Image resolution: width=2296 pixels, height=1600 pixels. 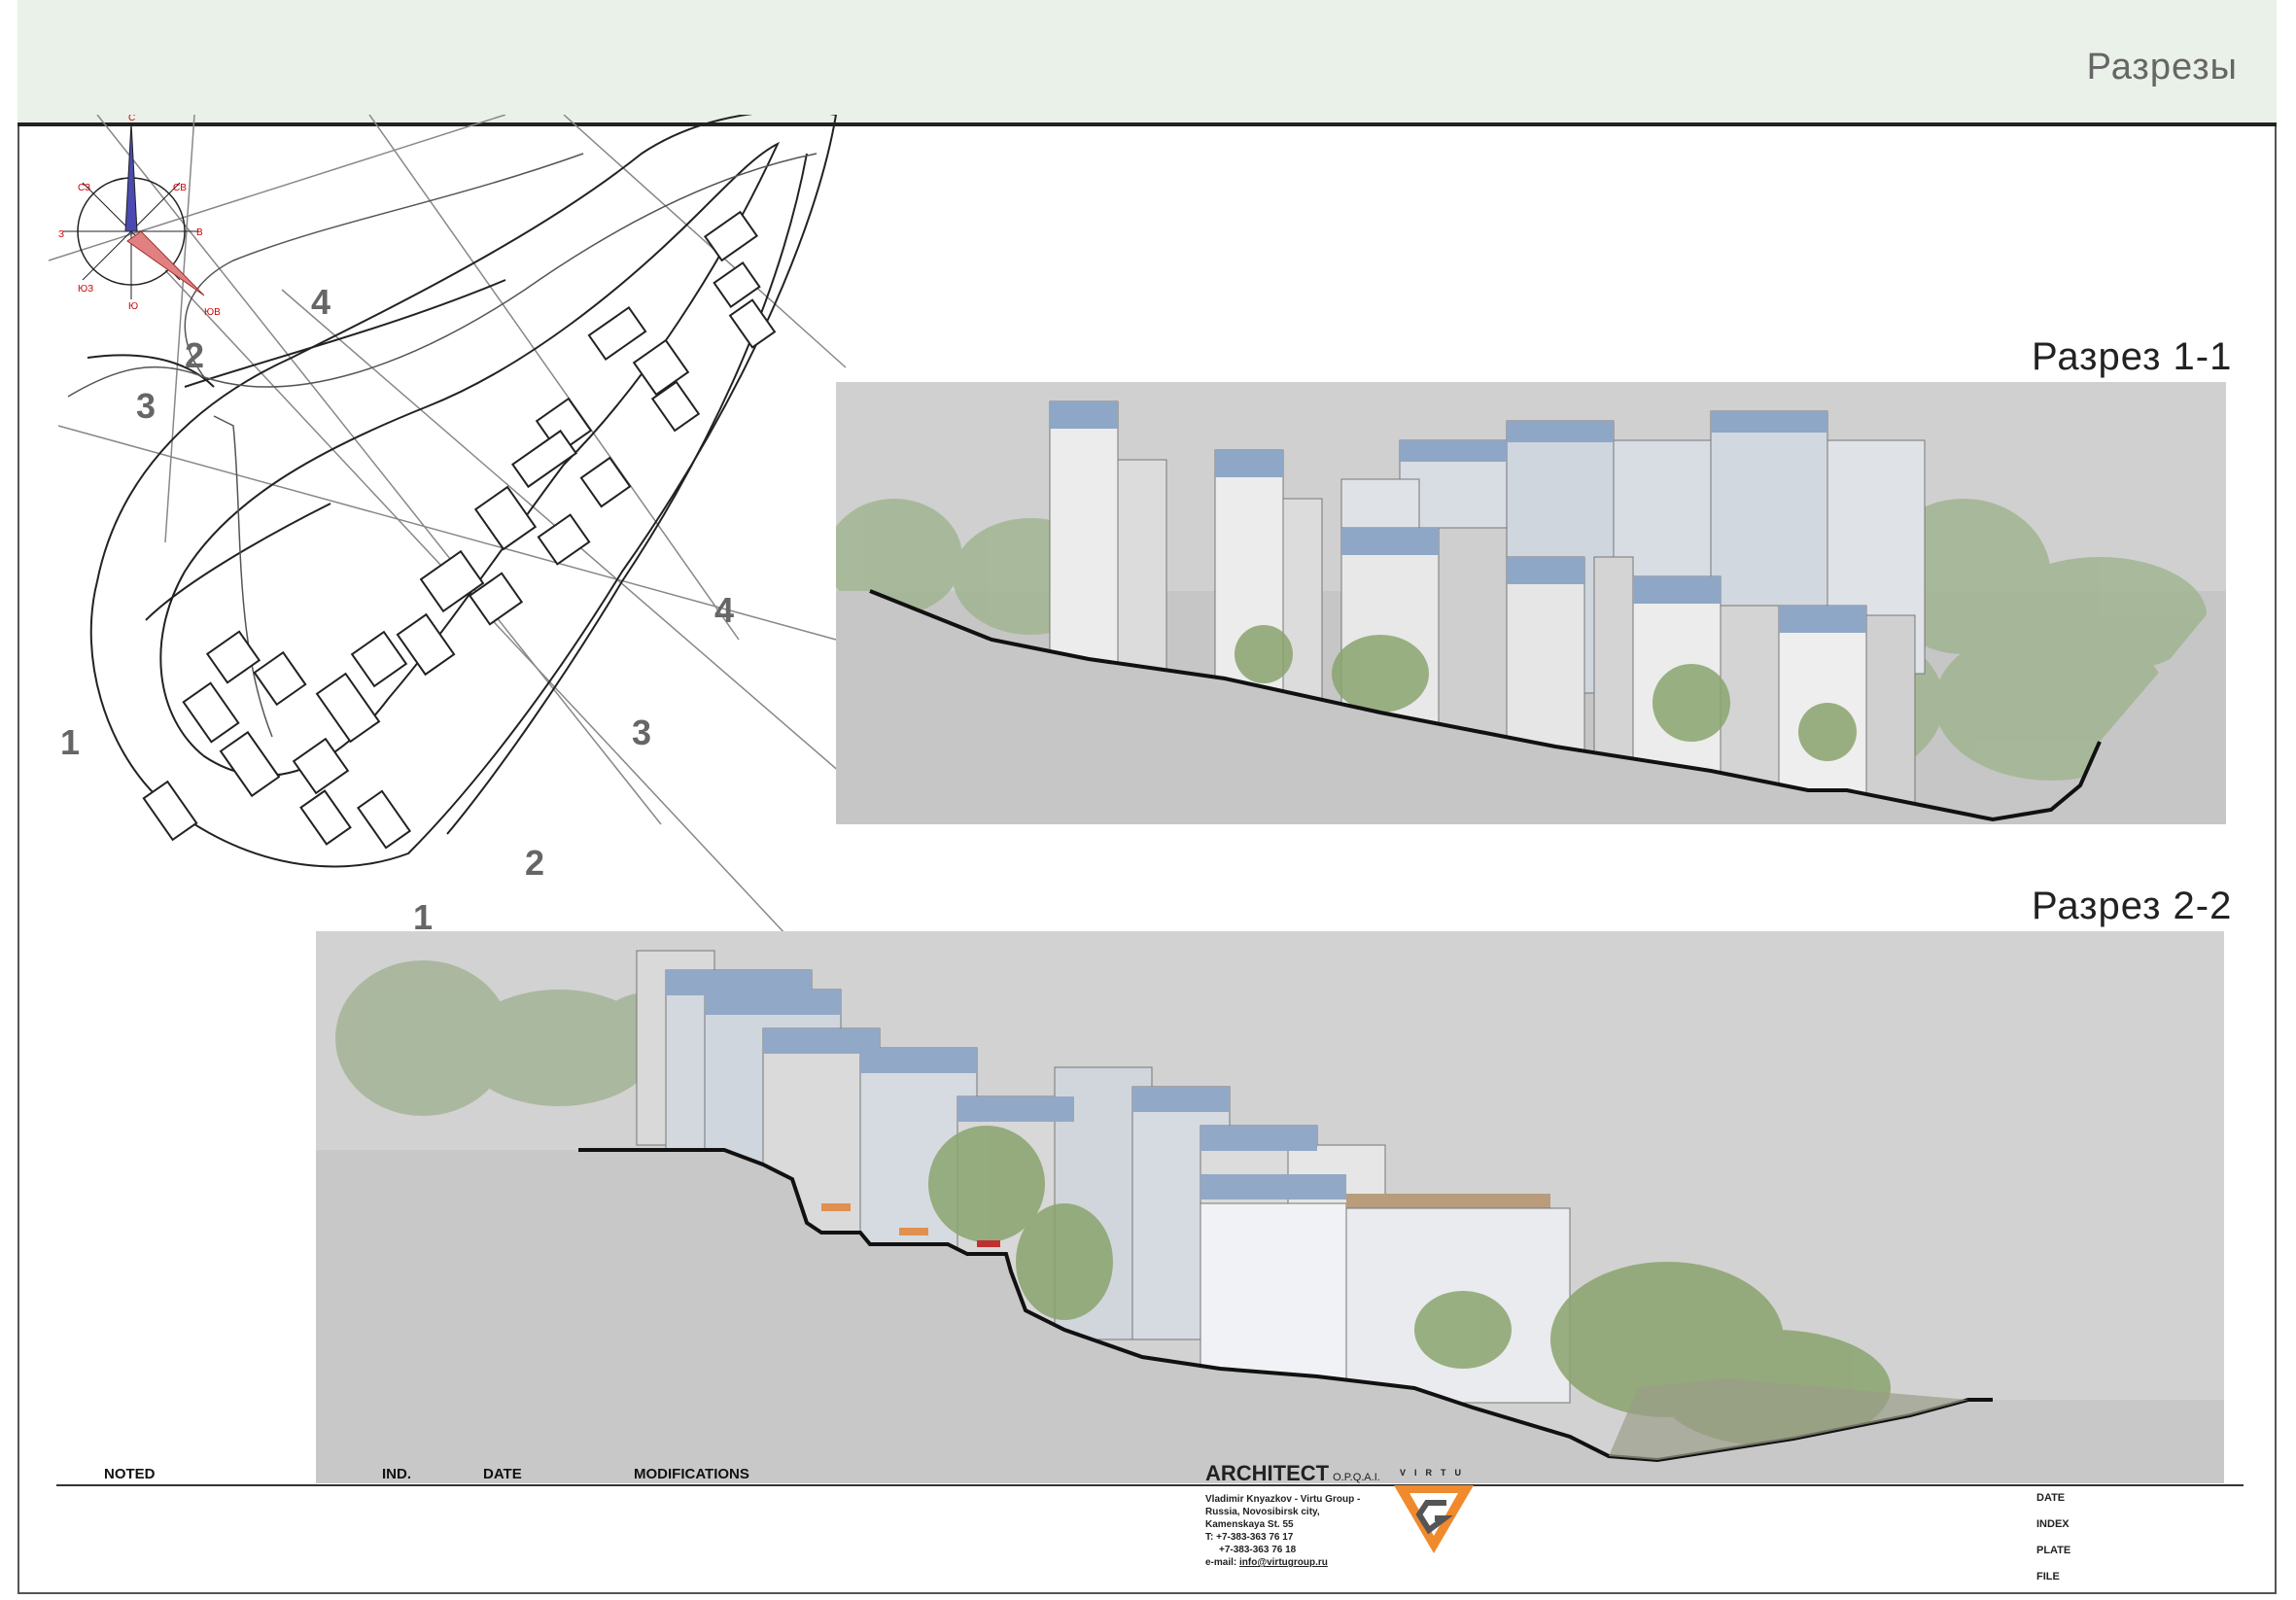 What do you see at coordinates (1221, 1562) in the screenshot?
I see `email-label: e-mail:` at bounding box center [1221, 1562].